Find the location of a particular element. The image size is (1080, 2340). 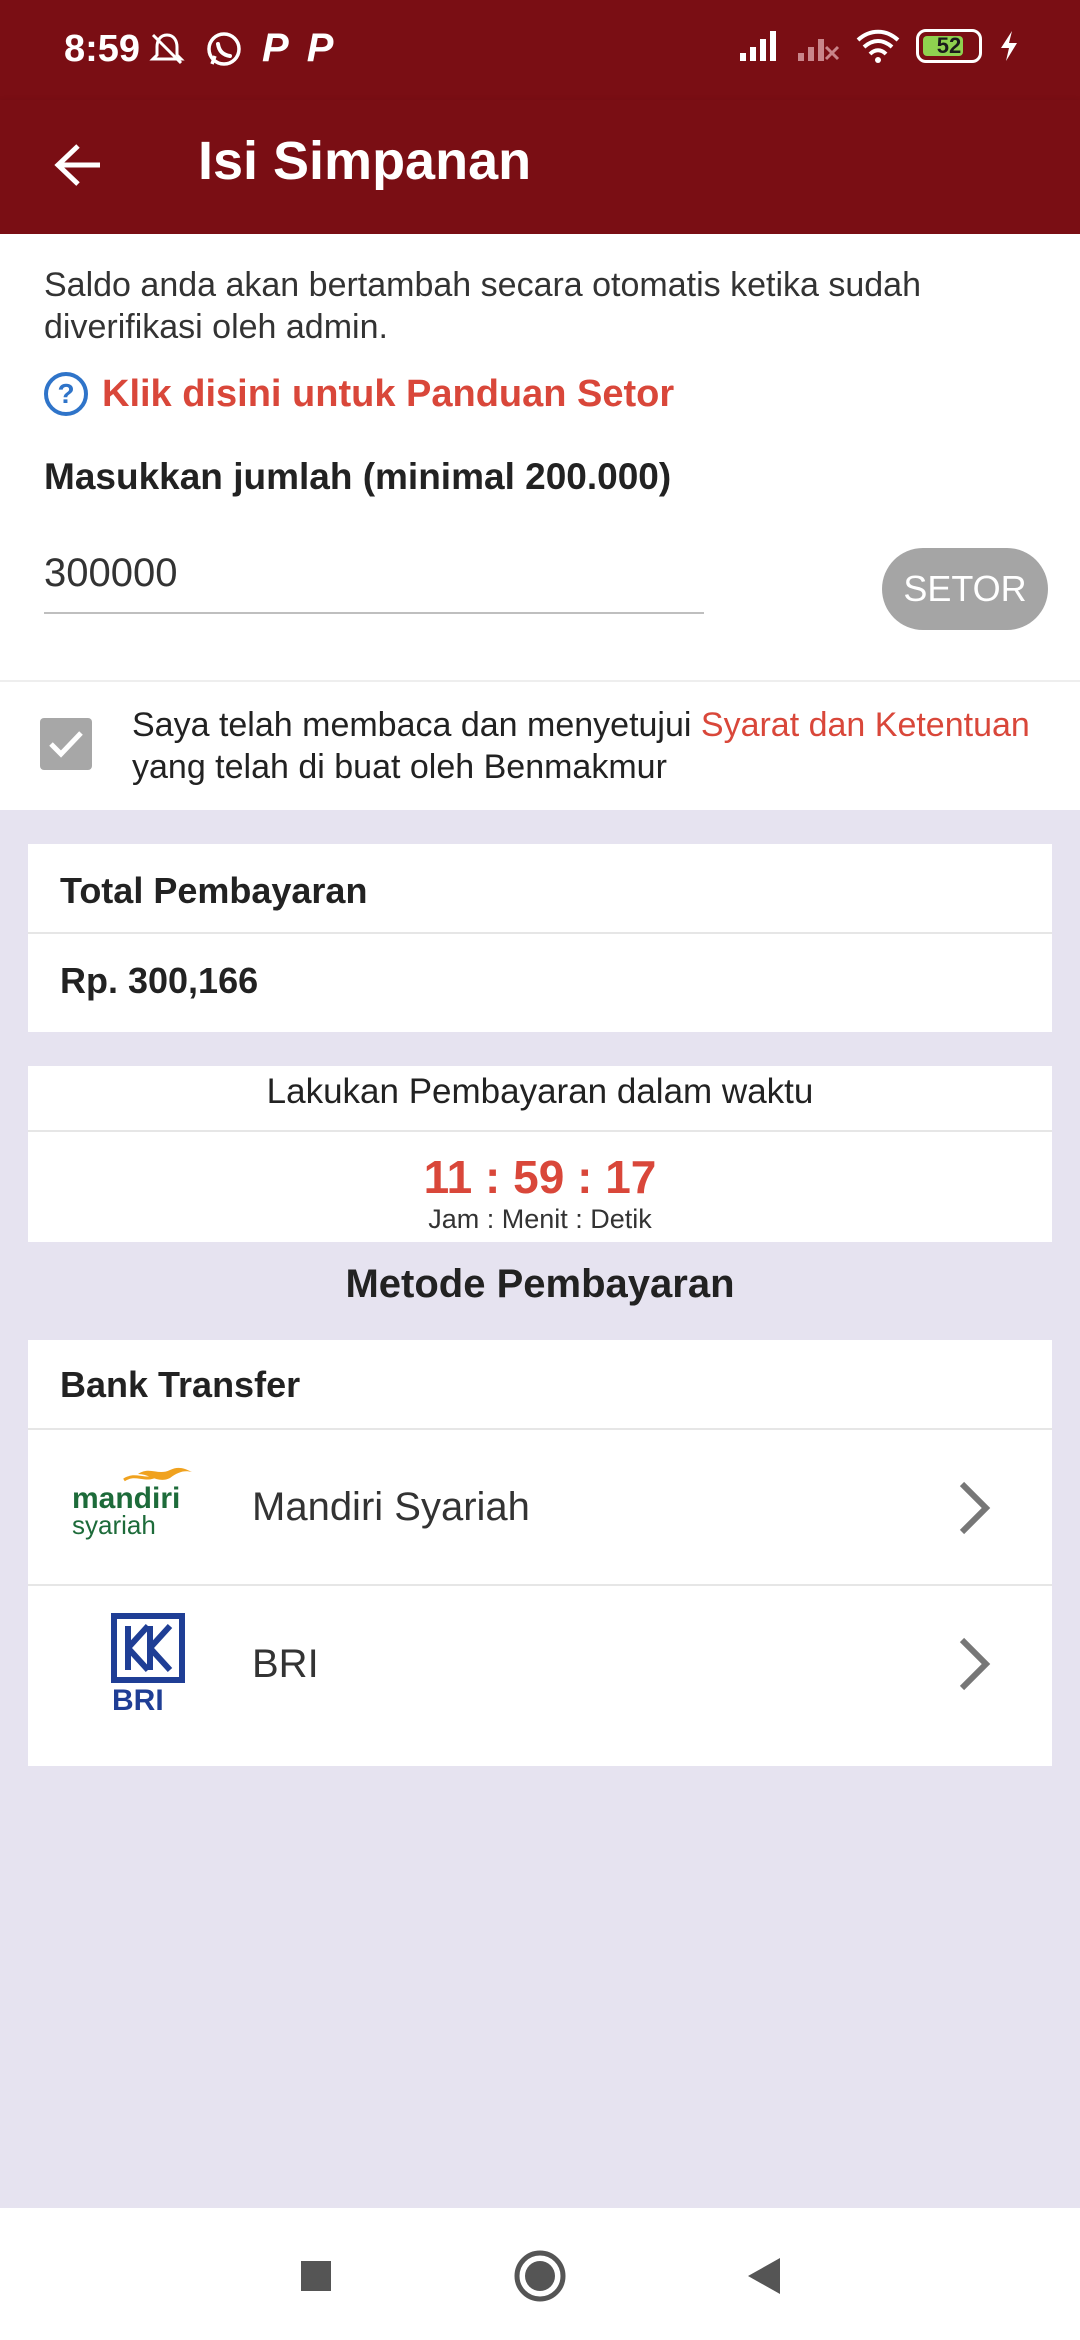

timer-label: Lakukan Pembayaran dalam waktu is located at coordinates (540, 1099).